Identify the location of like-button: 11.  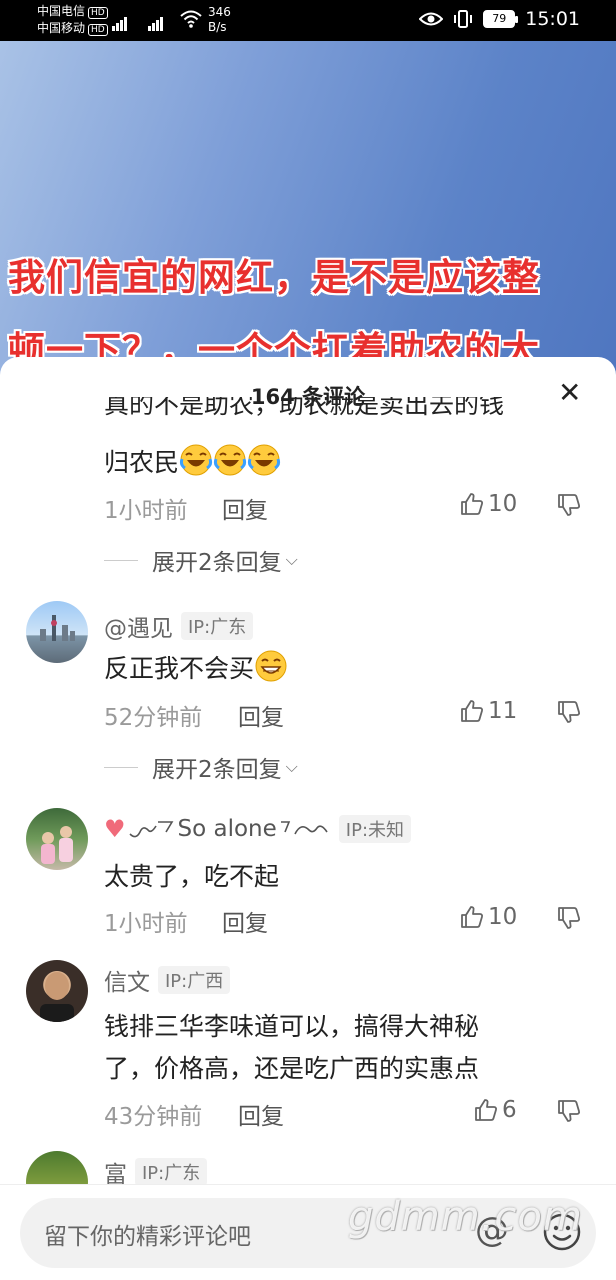
(488, 711).